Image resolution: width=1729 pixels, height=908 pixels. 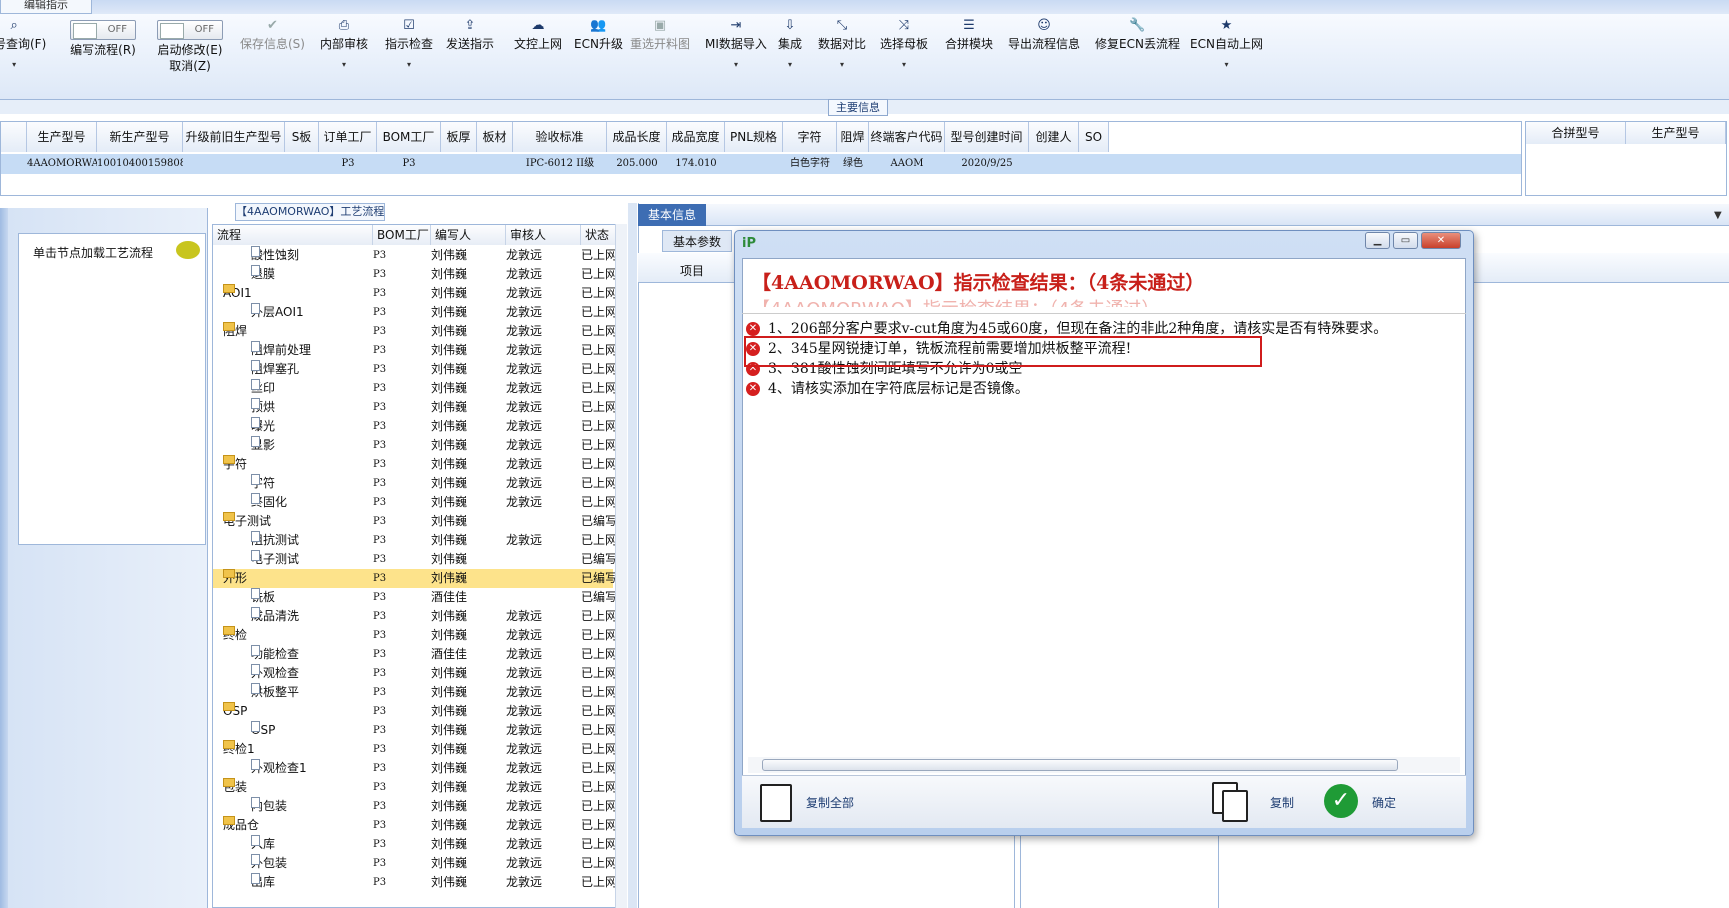 I want to click on copy-all-icon, so click(x=776, y=803).